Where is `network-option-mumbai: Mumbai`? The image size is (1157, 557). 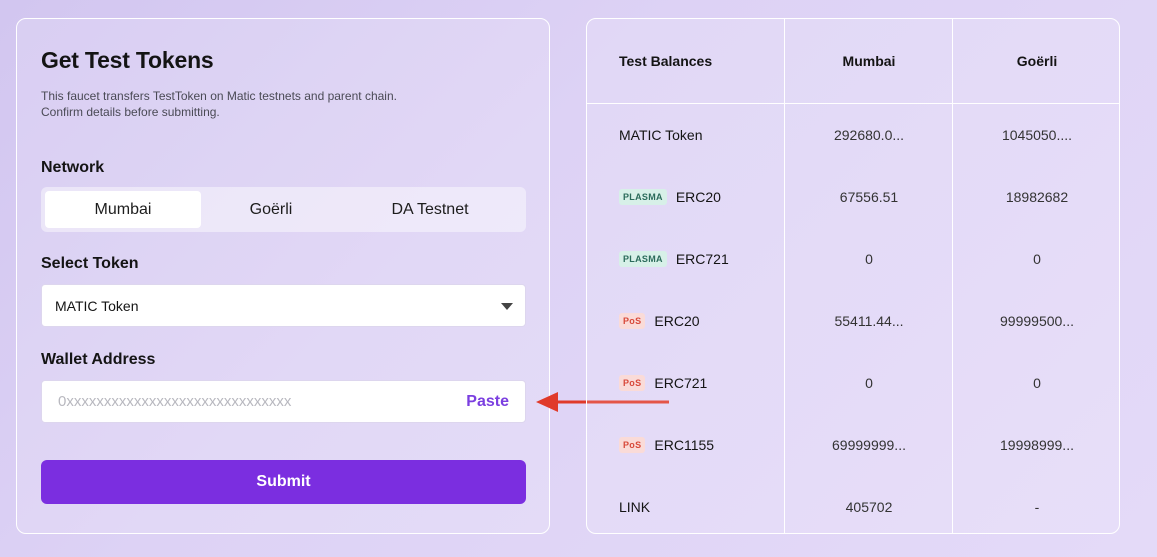 network-option-mumbai: Mumbai is located at coordinates (123, 209).